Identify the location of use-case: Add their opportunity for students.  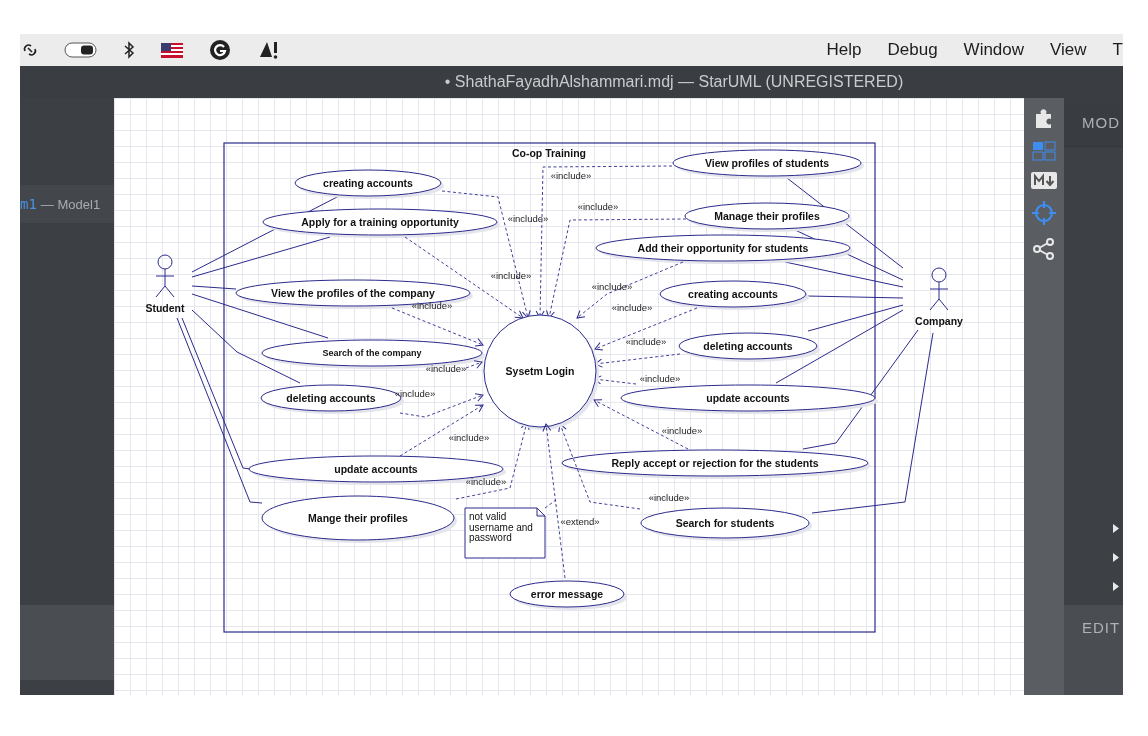
(724, 249).